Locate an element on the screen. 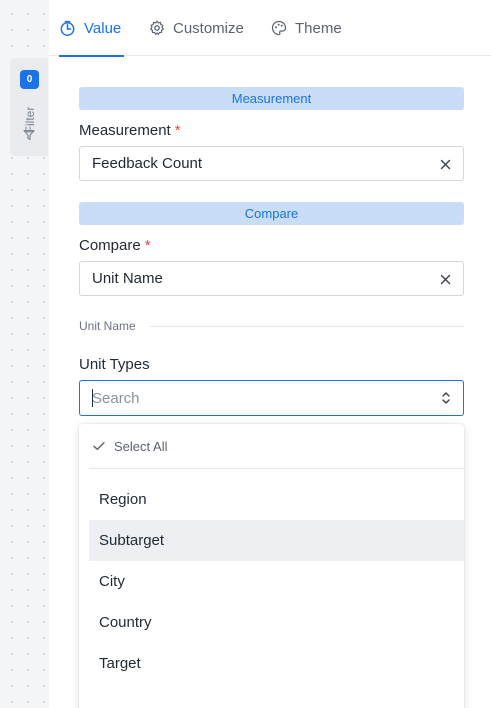 This screenshot has height=708, width=491. compare-select: Unit Name is located at coordinates (271, 278).